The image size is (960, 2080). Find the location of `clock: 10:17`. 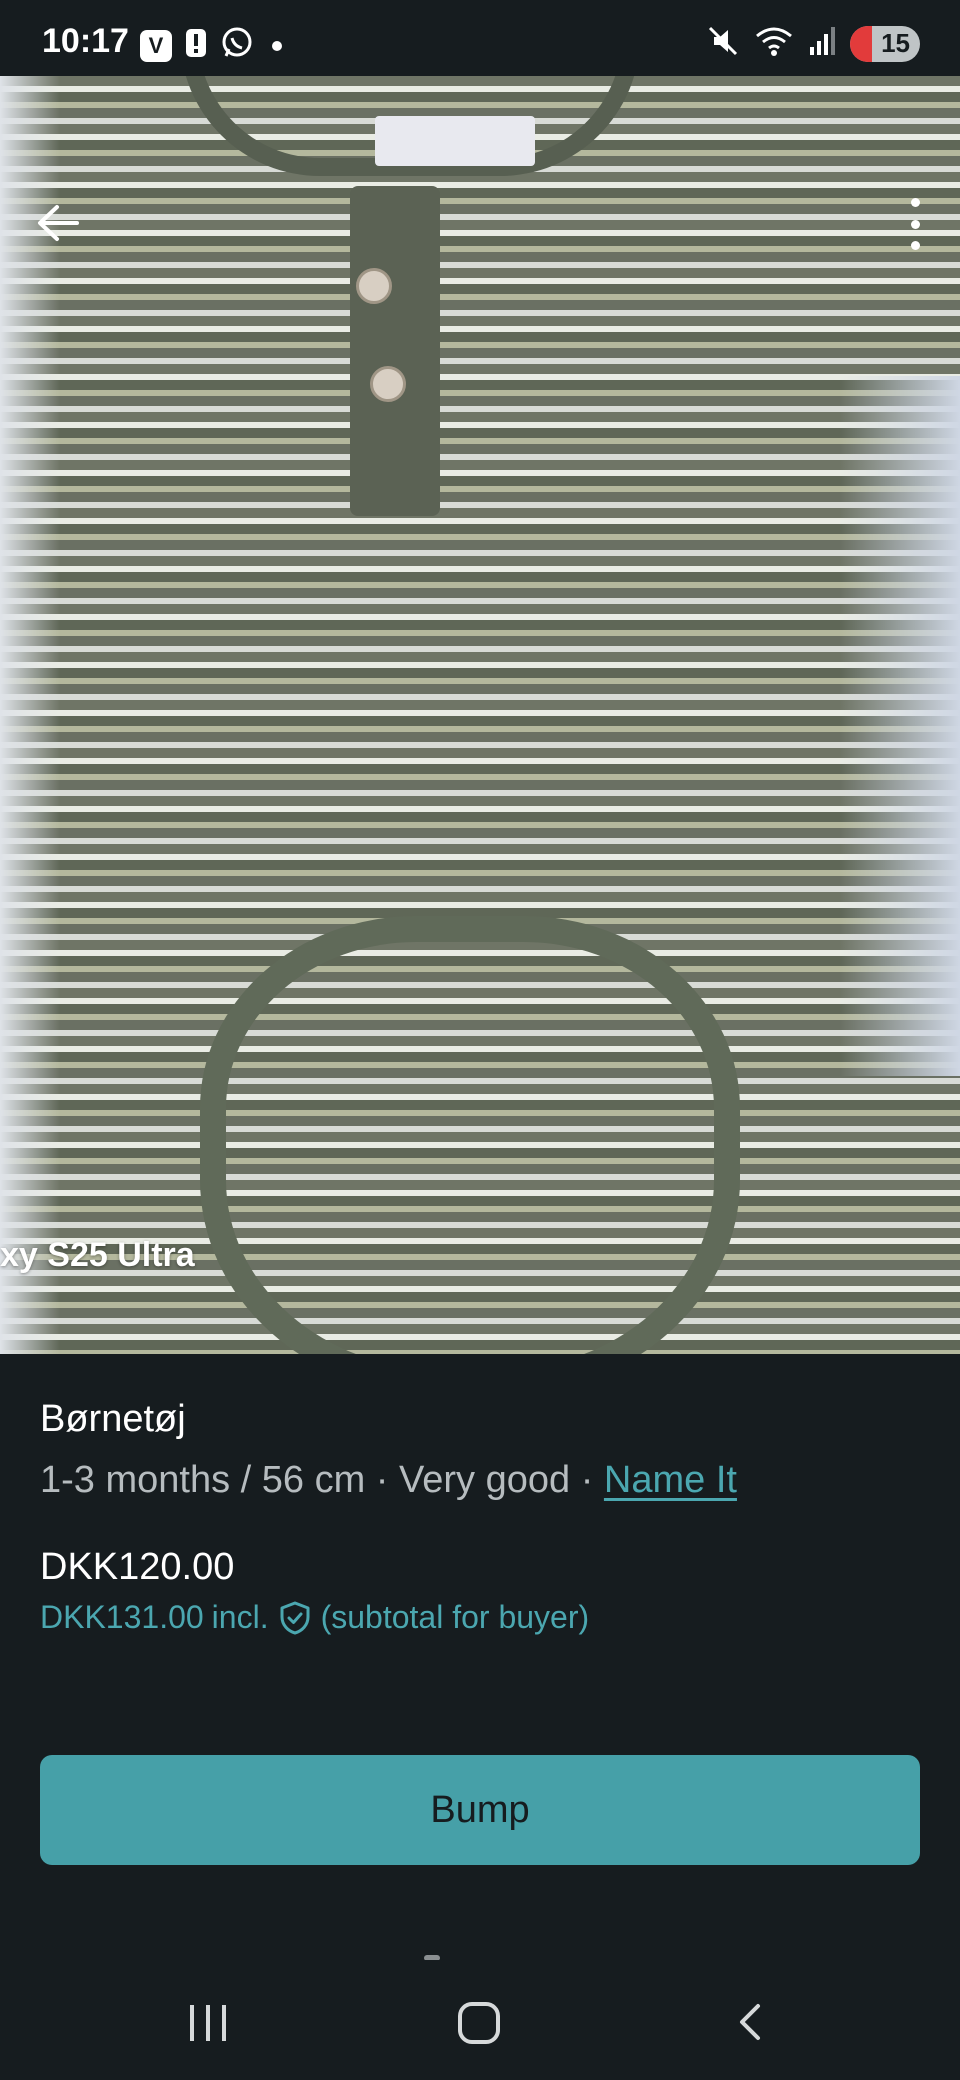

clock: 10:17 is located at coordinates (85, 41).